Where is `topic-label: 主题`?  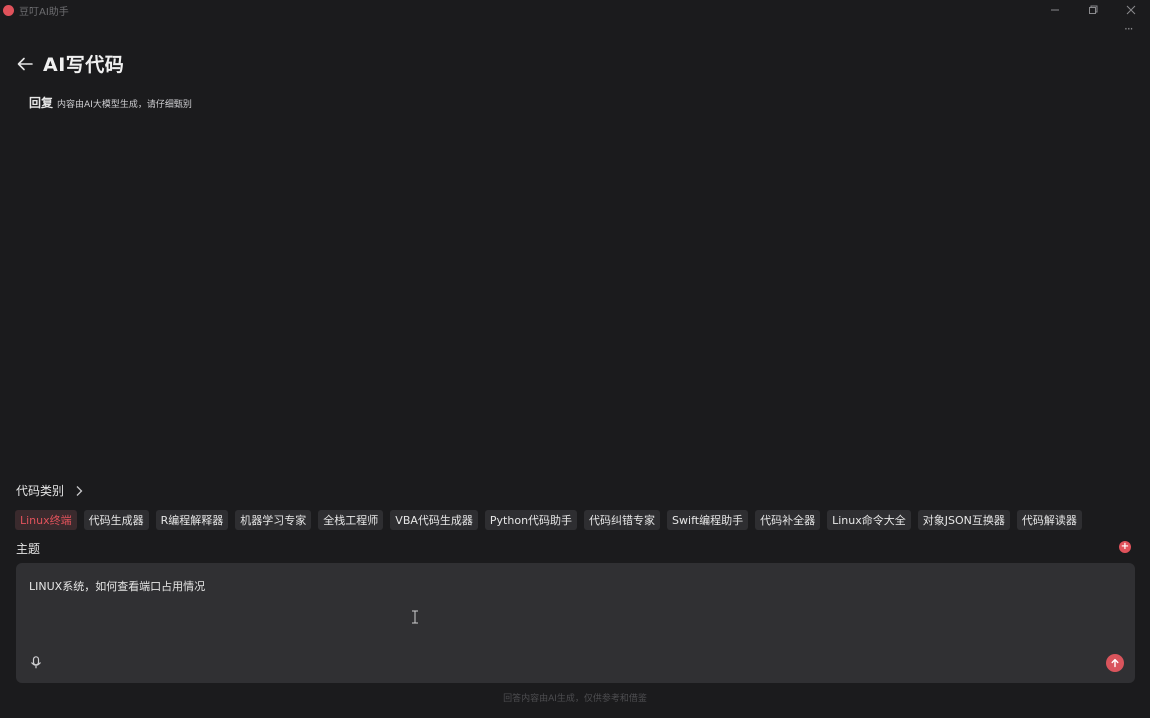
topic-label: 主题 is located at coordinates (28, 549).